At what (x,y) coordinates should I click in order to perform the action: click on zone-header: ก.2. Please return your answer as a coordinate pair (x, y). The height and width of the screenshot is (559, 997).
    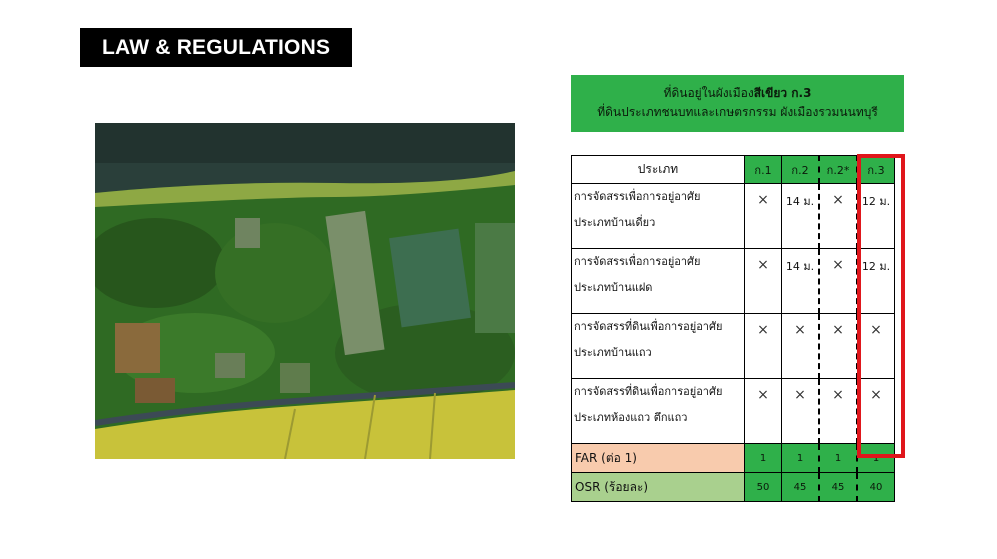
    Looking at the image, I should click on (800, 169).